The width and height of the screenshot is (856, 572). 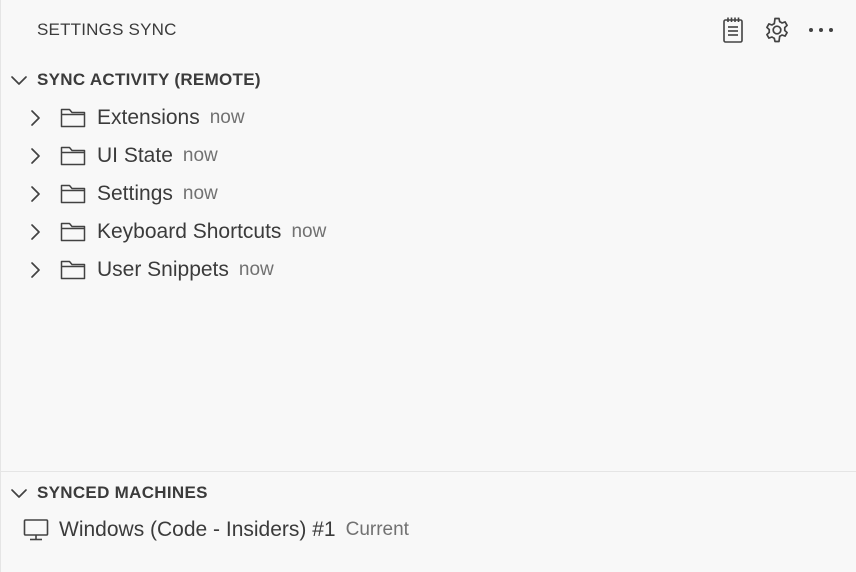 What do you see at coordinates (428, 270) in the screenshot?
I see `tree-item-user-snippets: User Snippets now` at bounding box center [428, 270].